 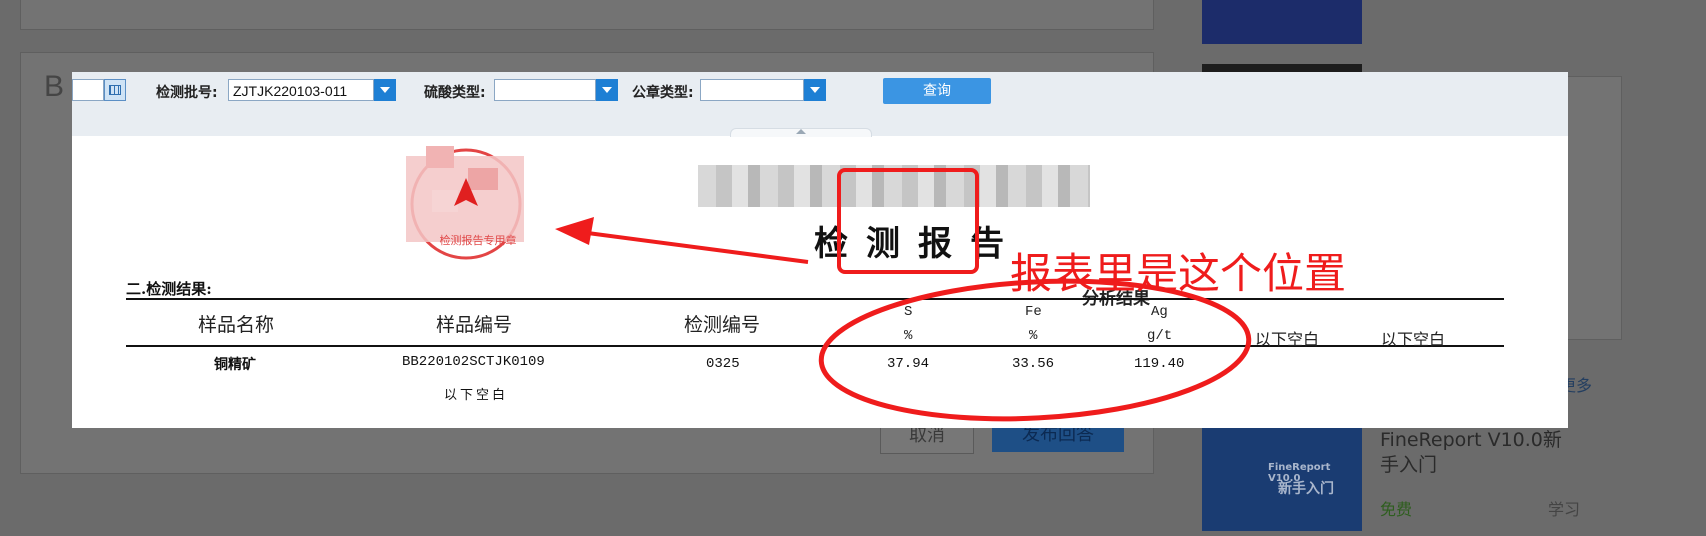 I want to click on annotation-arrow-head, so click(x=574, y=231).